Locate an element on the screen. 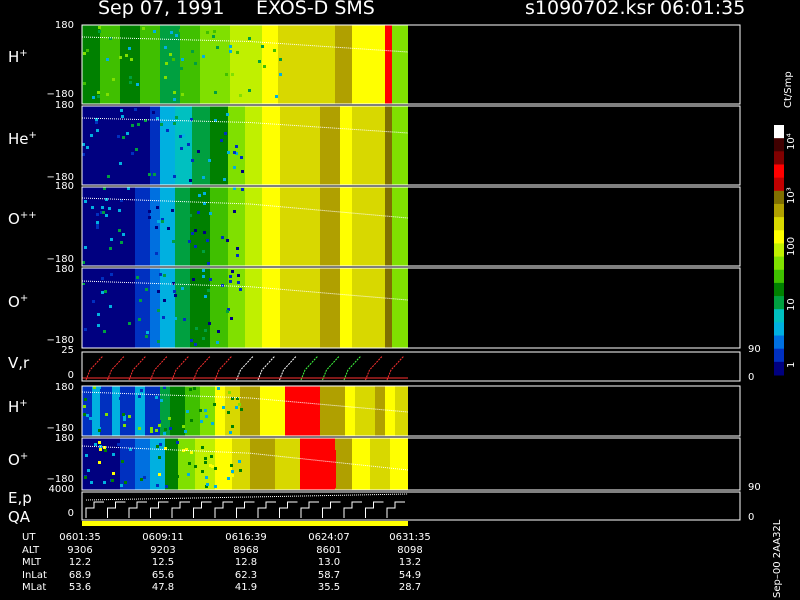  panel-label-h-plus-2: H+ is located at coordinates (18, 407).